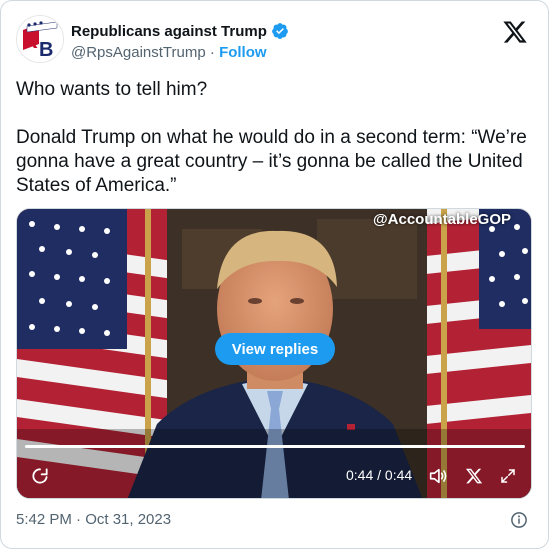 This screenshot has width=554, height=549. I want to click on tweet-timestamp: 5:42 PM · Oct 31, 2023, so click(93, 519).